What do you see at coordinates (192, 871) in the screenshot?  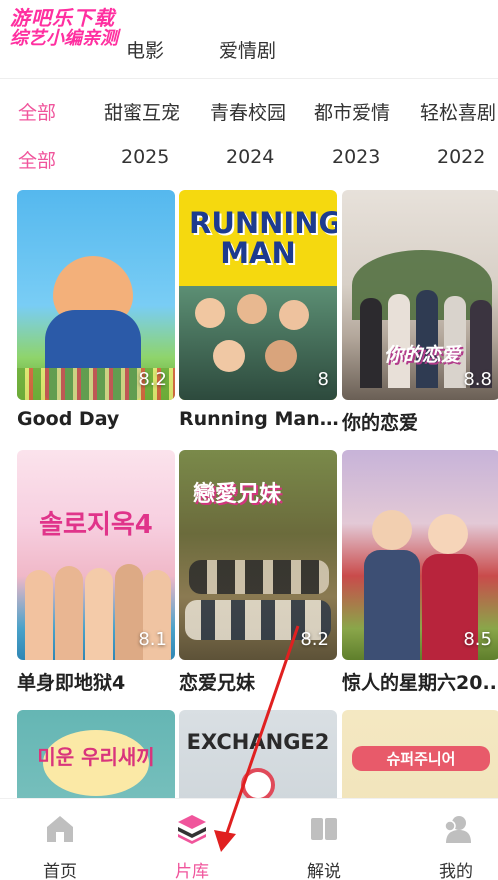 I see `nav-library-label: 片库` at bounding box center [192, 871].